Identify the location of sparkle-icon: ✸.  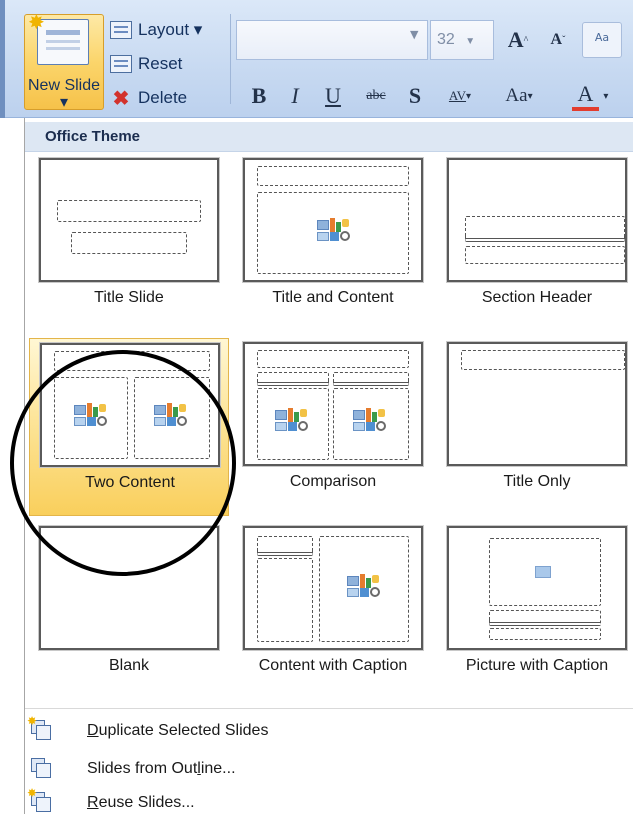
(36, 22).